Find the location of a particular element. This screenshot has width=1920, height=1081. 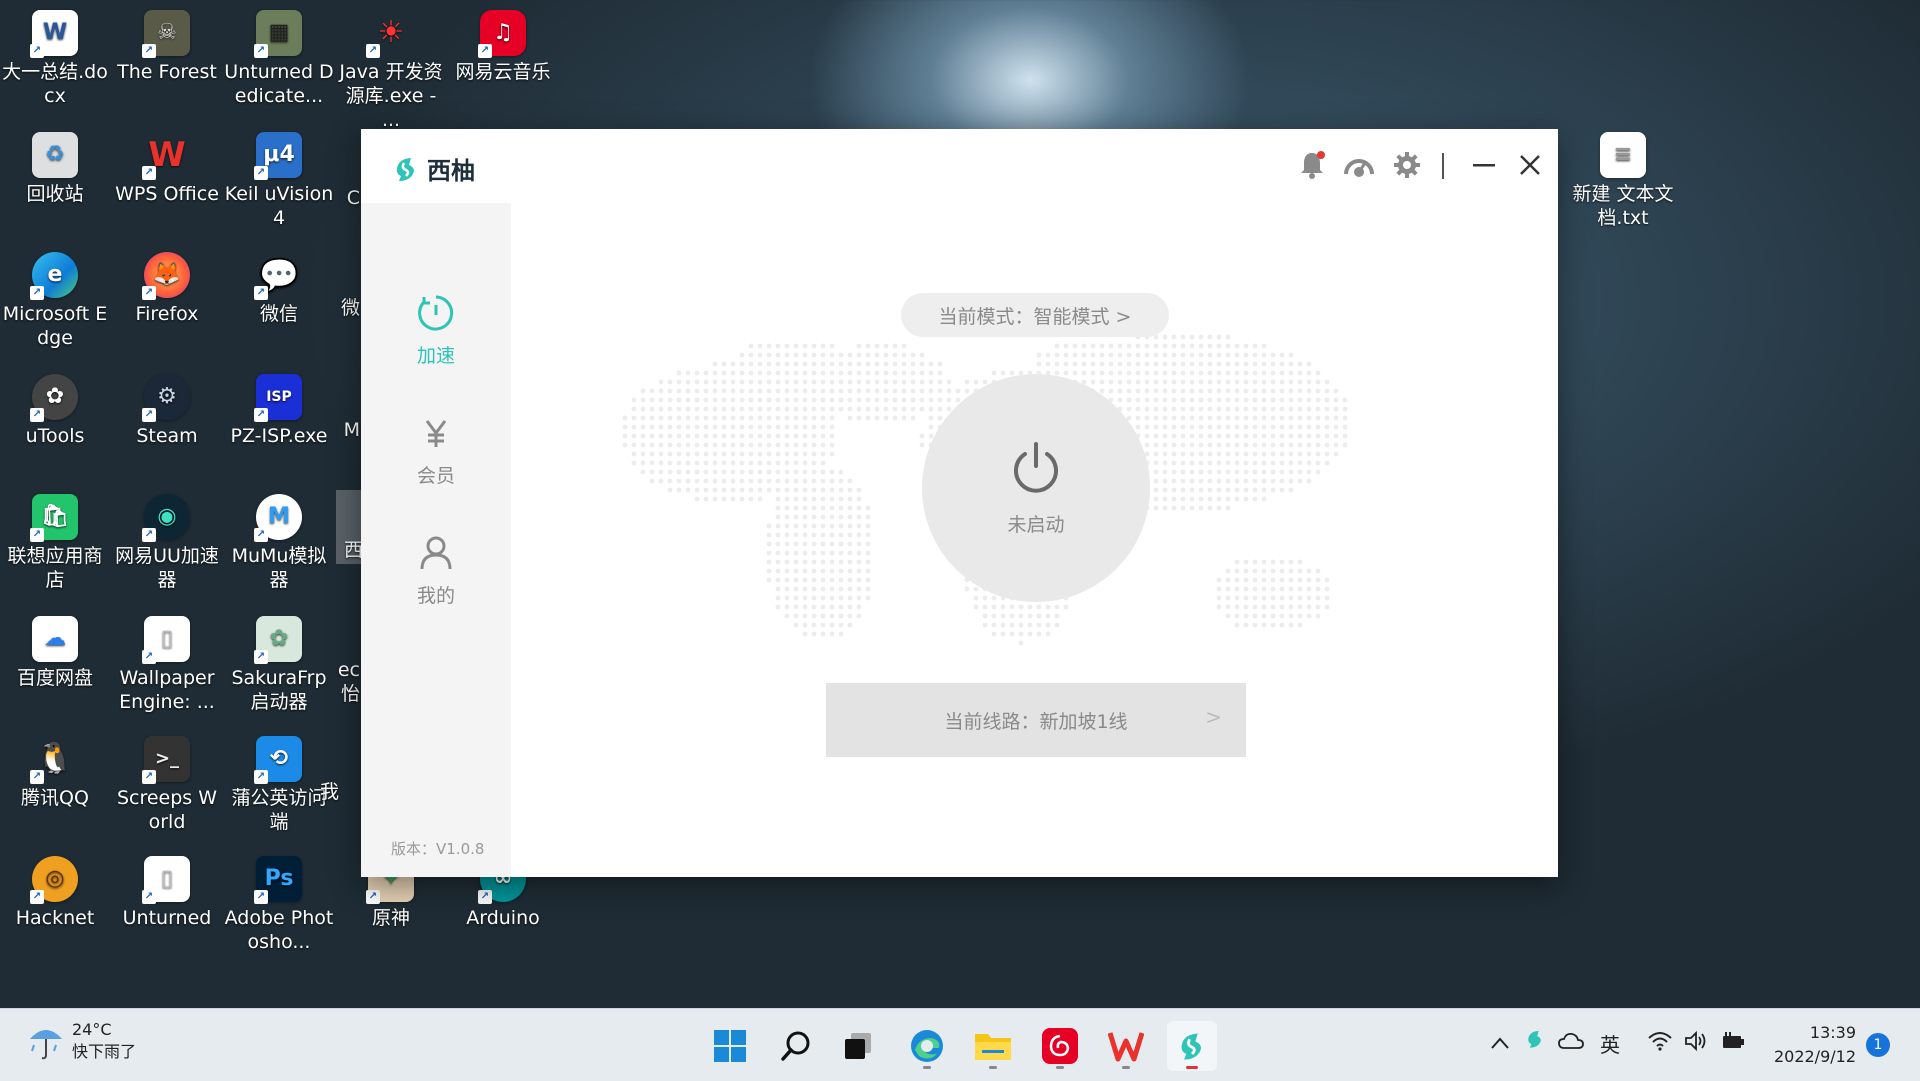

desktop-icon-label: 网易云音乐 is located at coordinates (503, 72).